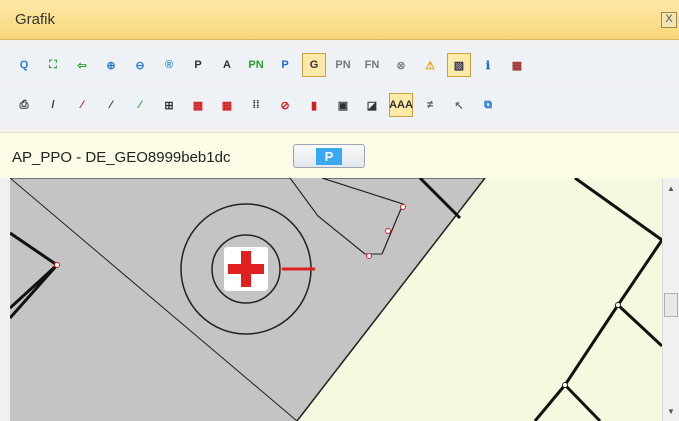  I want to click on no-draw-icon-glyph: ⊘, so click(285, 105).